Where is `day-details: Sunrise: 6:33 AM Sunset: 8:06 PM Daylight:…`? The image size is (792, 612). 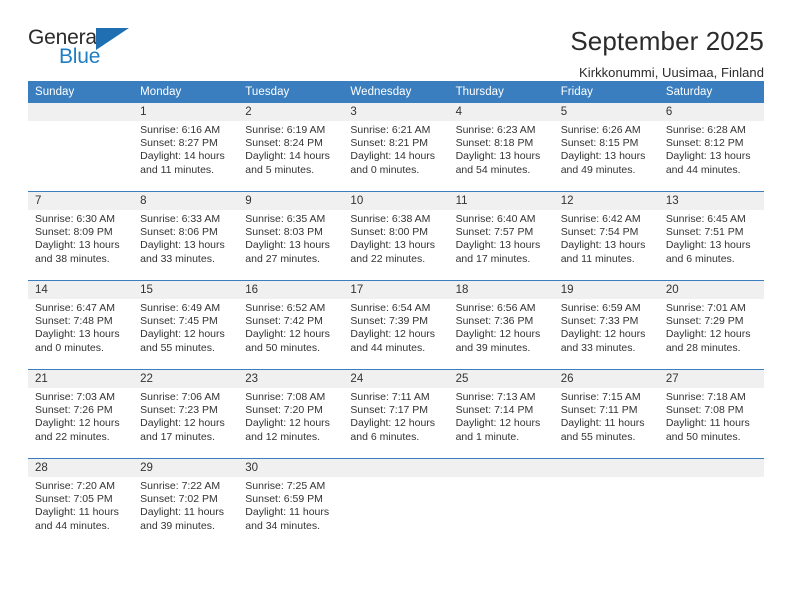 day-details: Sunrise: 6:33 AM Sunset: 8:06 PM Daylight:… is located at coordinates (185, 238).